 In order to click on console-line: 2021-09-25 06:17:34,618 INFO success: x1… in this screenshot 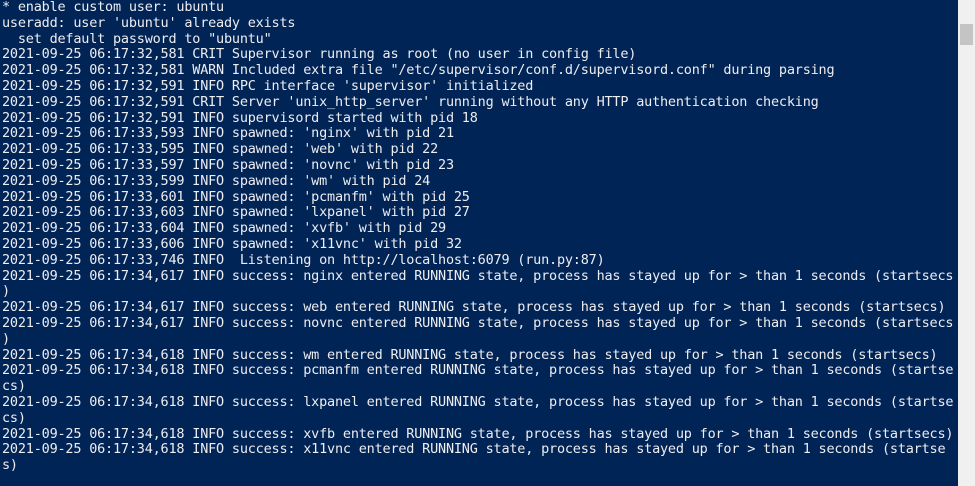, I will do `click(474, 450)`.